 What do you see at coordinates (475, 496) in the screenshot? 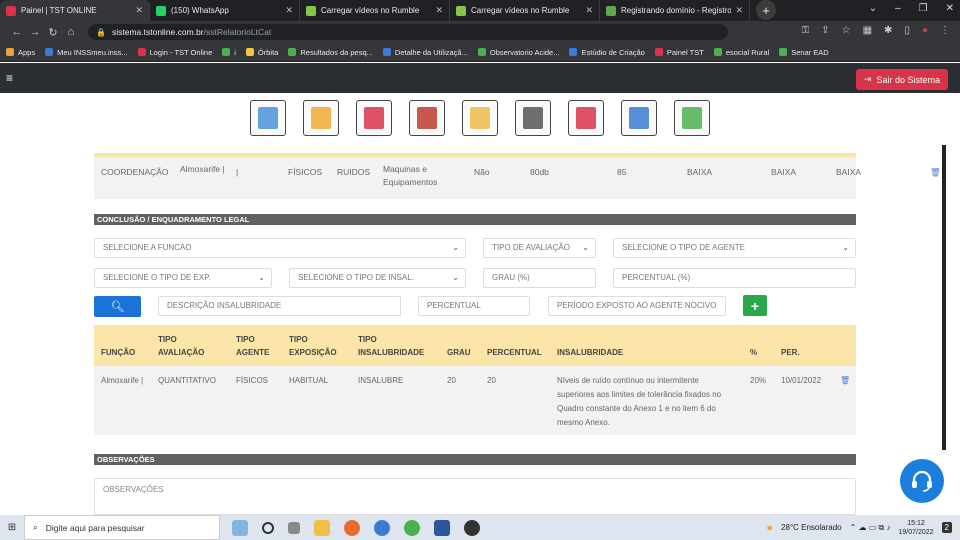
I see `observacoes-textarea: OBSERVAÇÕES` at bounding box center [475, 496].